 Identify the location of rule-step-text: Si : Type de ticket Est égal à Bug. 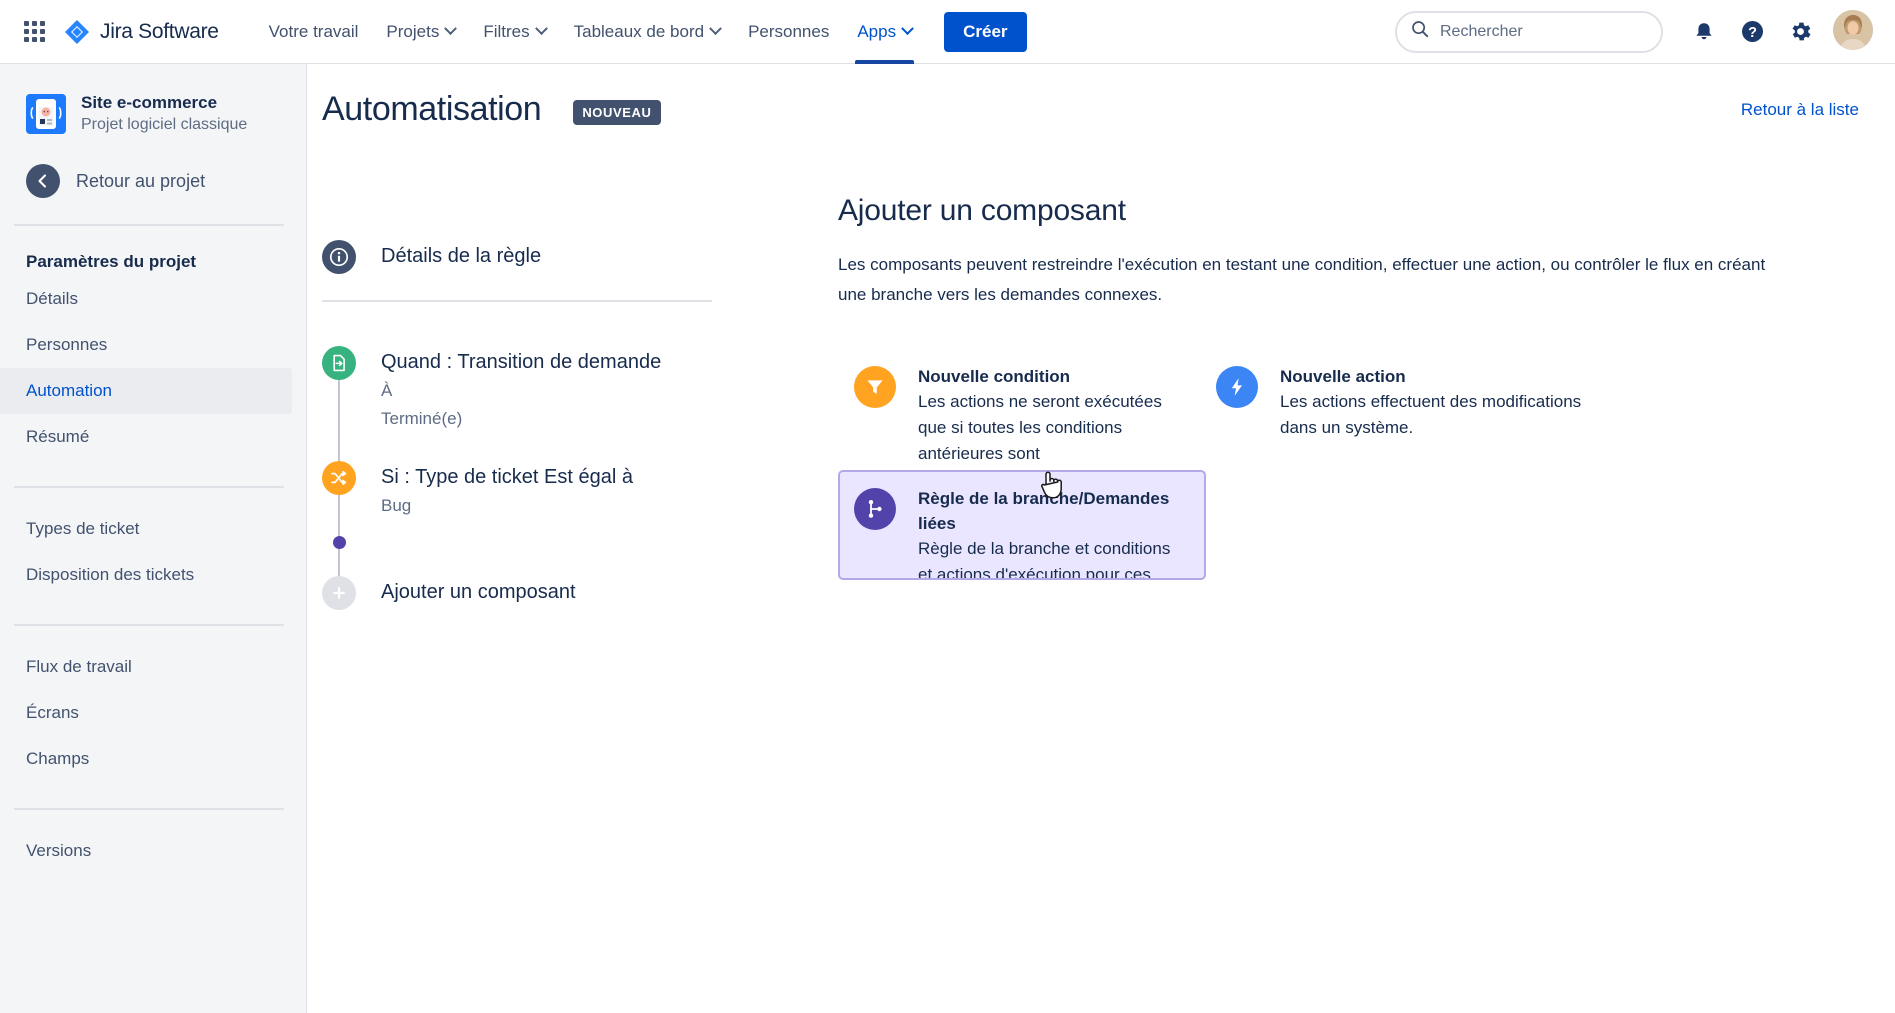
(507, 490).